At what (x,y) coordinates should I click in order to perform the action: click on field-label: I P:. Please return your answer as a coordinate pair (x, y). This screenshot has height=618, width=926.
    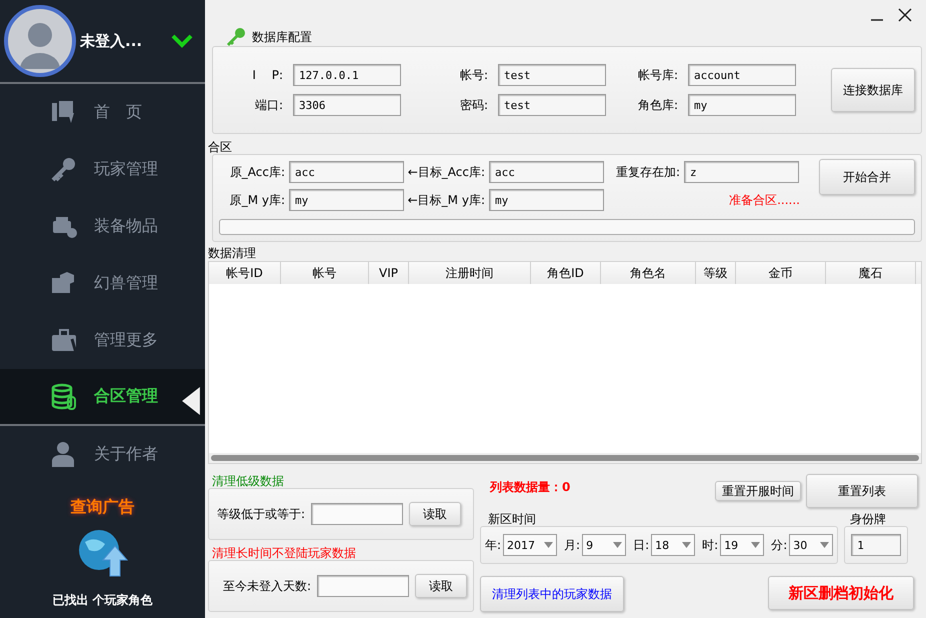
    Looking at the image, I should click on (267, 75).